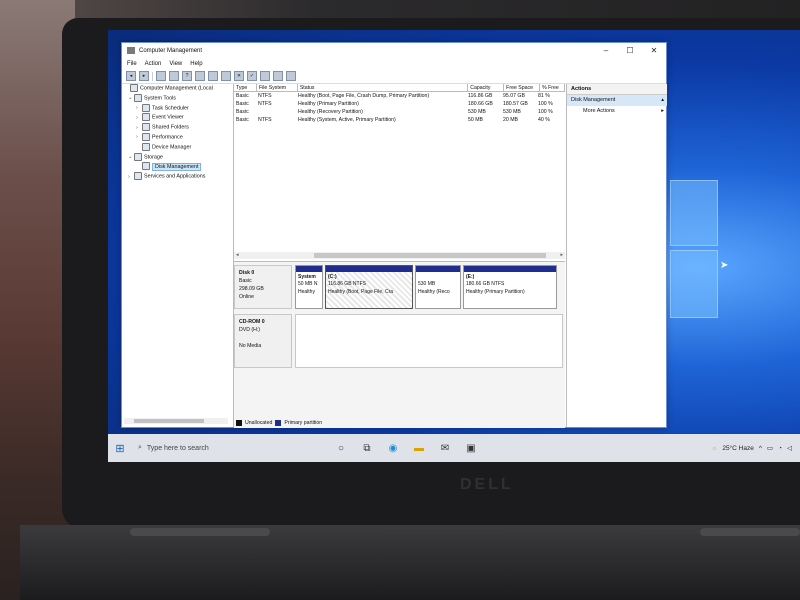 The width and height of the screenshot is (800, 600). What do you see at coordinates (714, 448) in the screenshot?
I see `weather-icon: ☼` at bounding box center [714, 448].